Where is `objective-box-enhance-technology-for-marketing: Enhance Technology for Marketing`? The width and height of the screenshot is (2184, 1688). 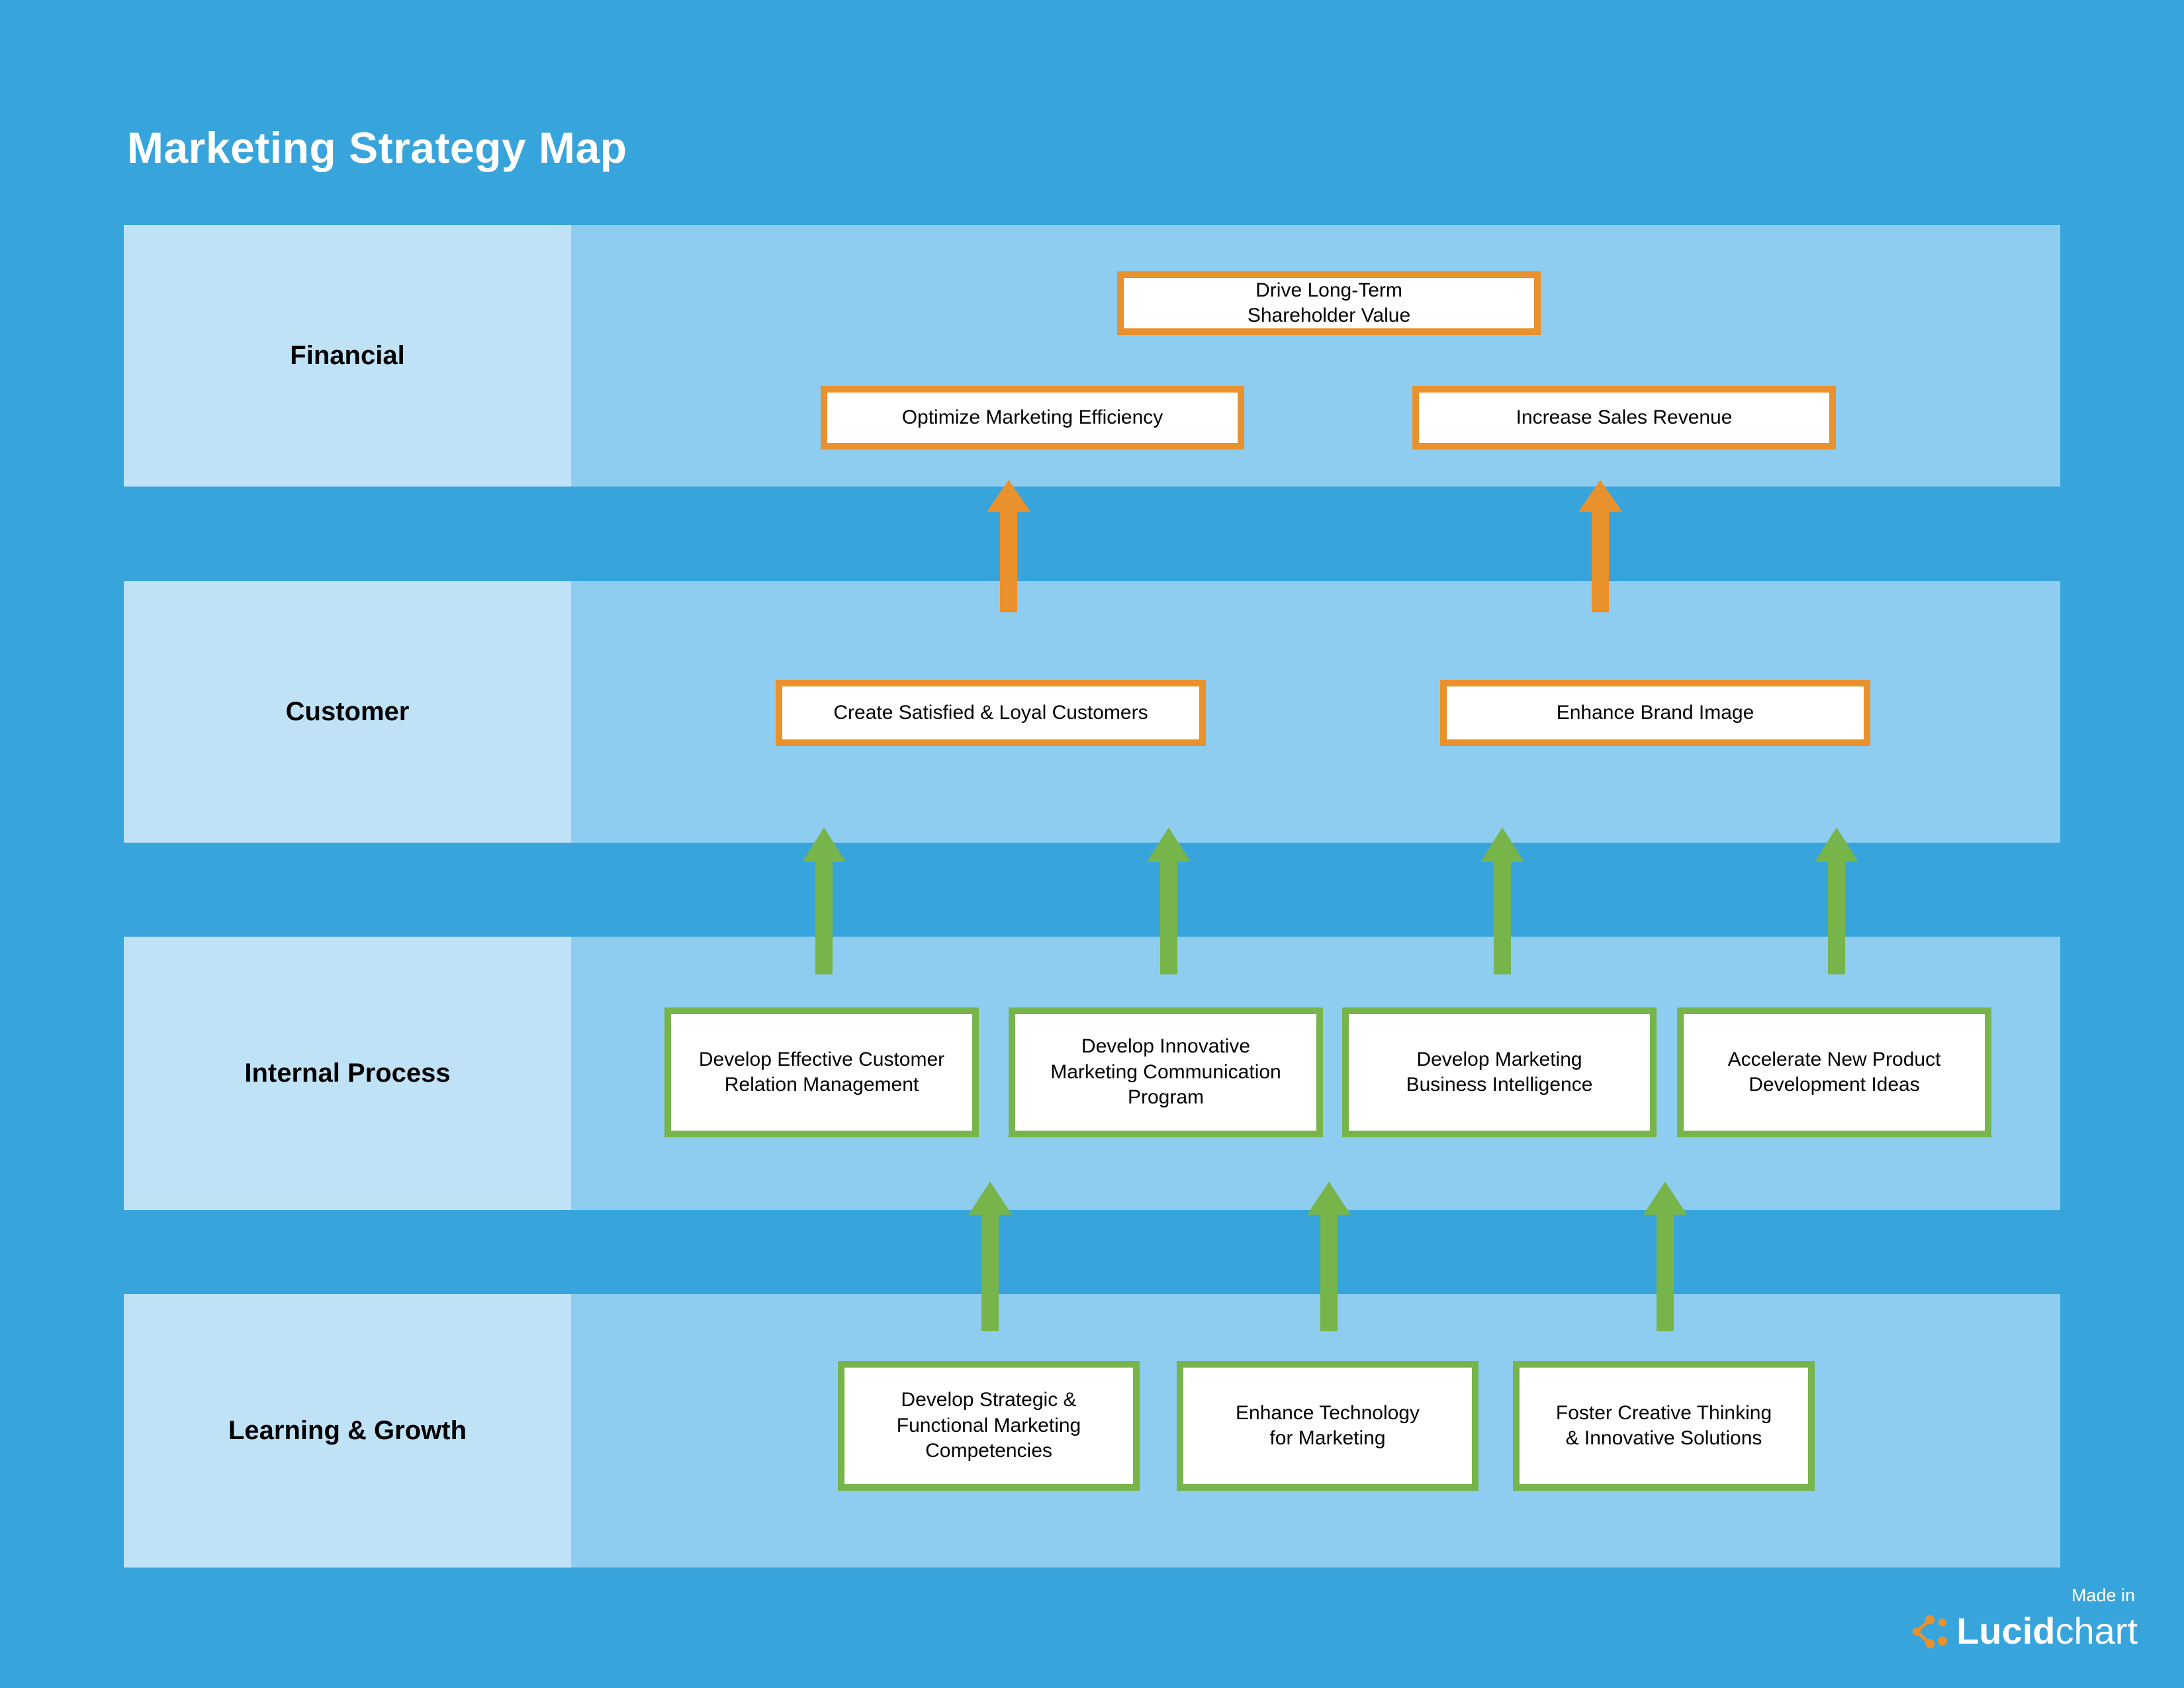 objective-box-enhance-technology-for-marketing: Enhance Technology for Marketing is located at coordinates (1328, 1426).